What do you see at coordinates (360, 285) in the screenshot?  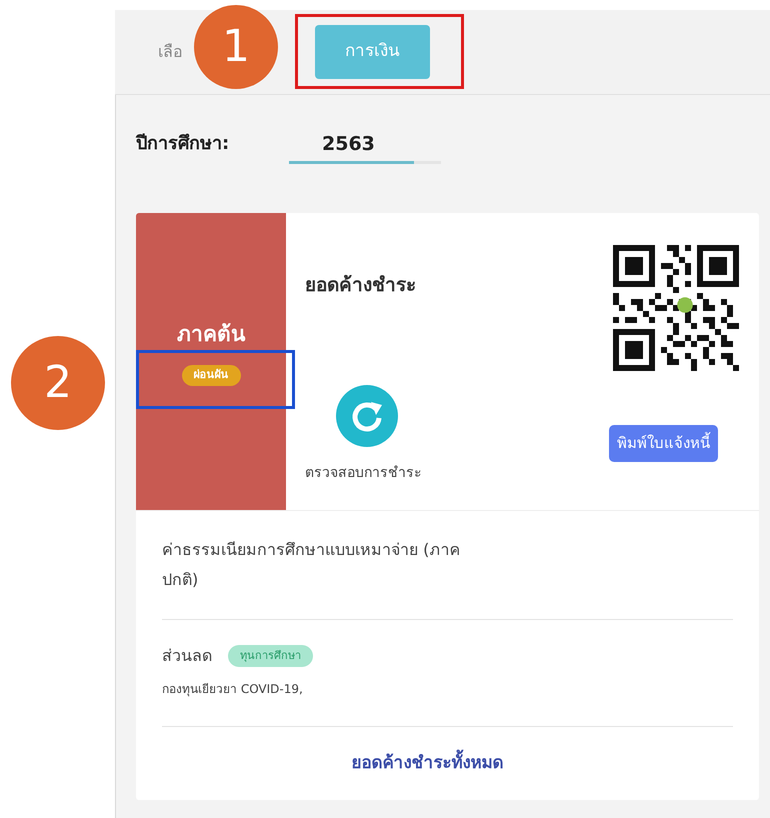 I see `balance-title: ยอดค้างชำระ` at bounding box center [360, 285].